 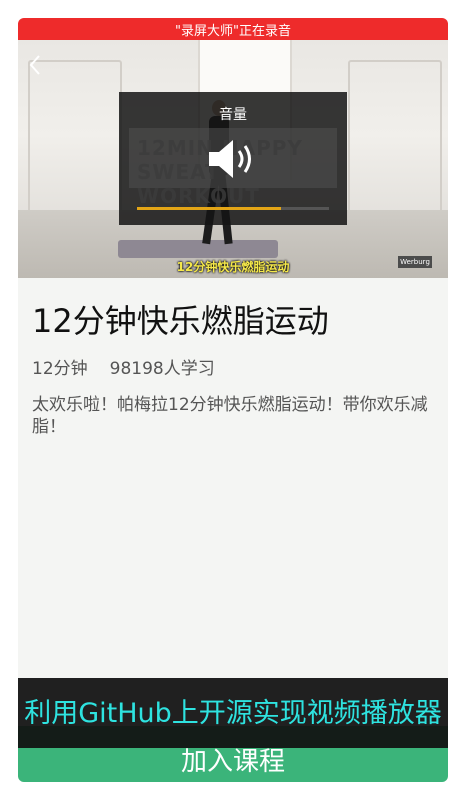 What do you see at coordinates (415, 262) in the screenshot?
I see `brand-logo: Werburg` at bounding box center [415, 262].